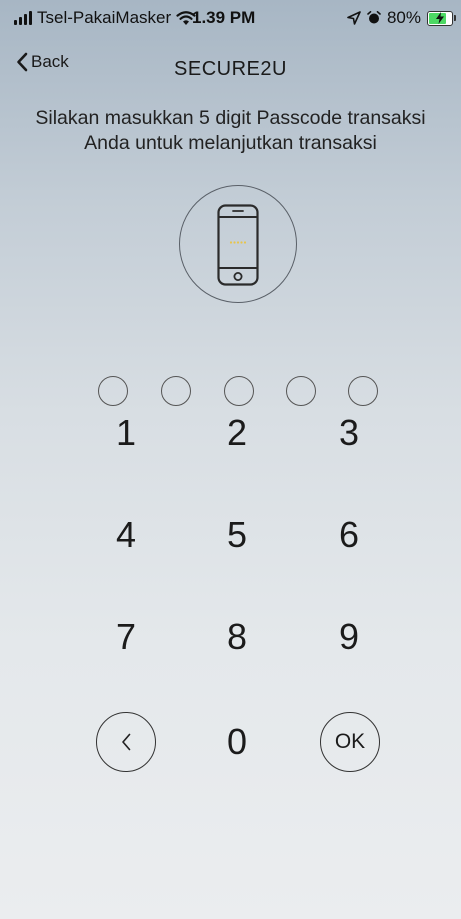 The image size is (461, 919). Describe the element at coordinates (349, 535) in the screenshot. I see `key-6: 6` at that location.